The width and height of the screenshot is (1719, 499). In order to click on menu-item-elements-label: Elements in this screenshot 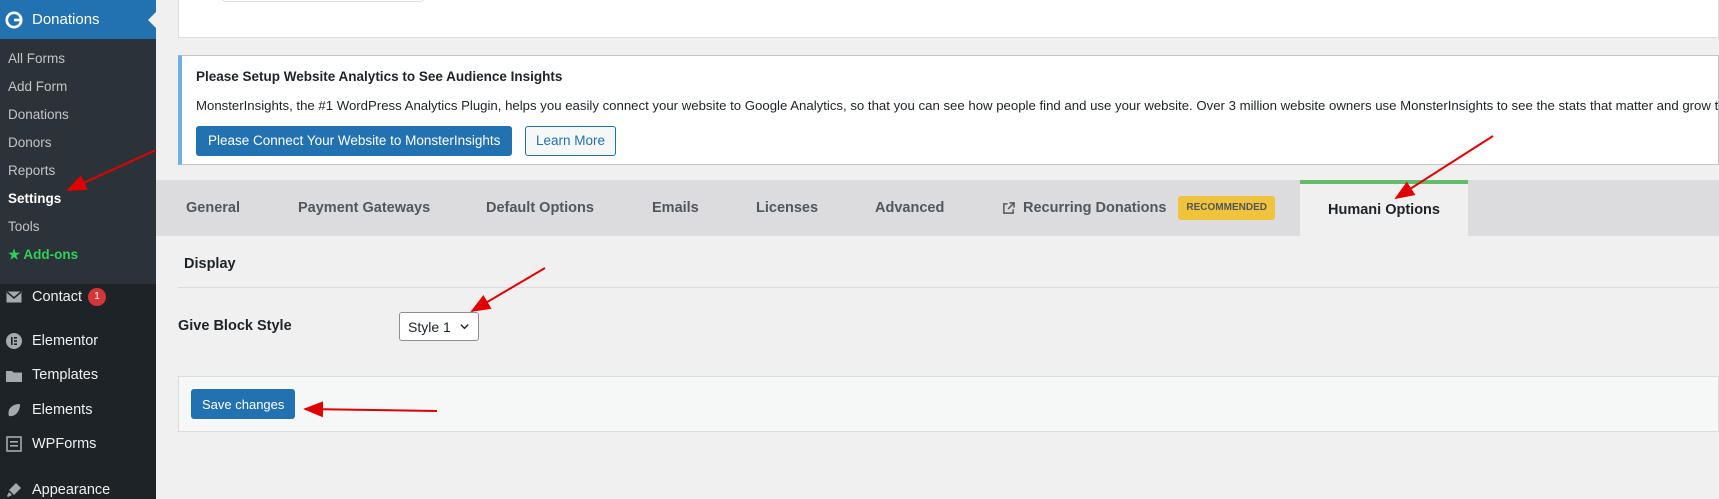, I will do `click(62, 410)`.